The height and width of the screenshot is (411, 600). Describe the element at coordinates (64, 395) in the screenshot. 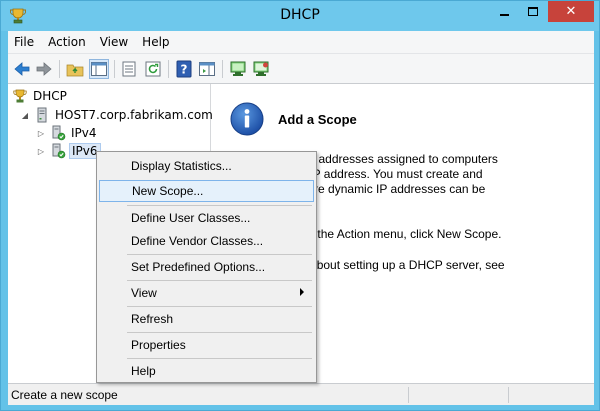

I see `status-text: Create a new scope` at that location.